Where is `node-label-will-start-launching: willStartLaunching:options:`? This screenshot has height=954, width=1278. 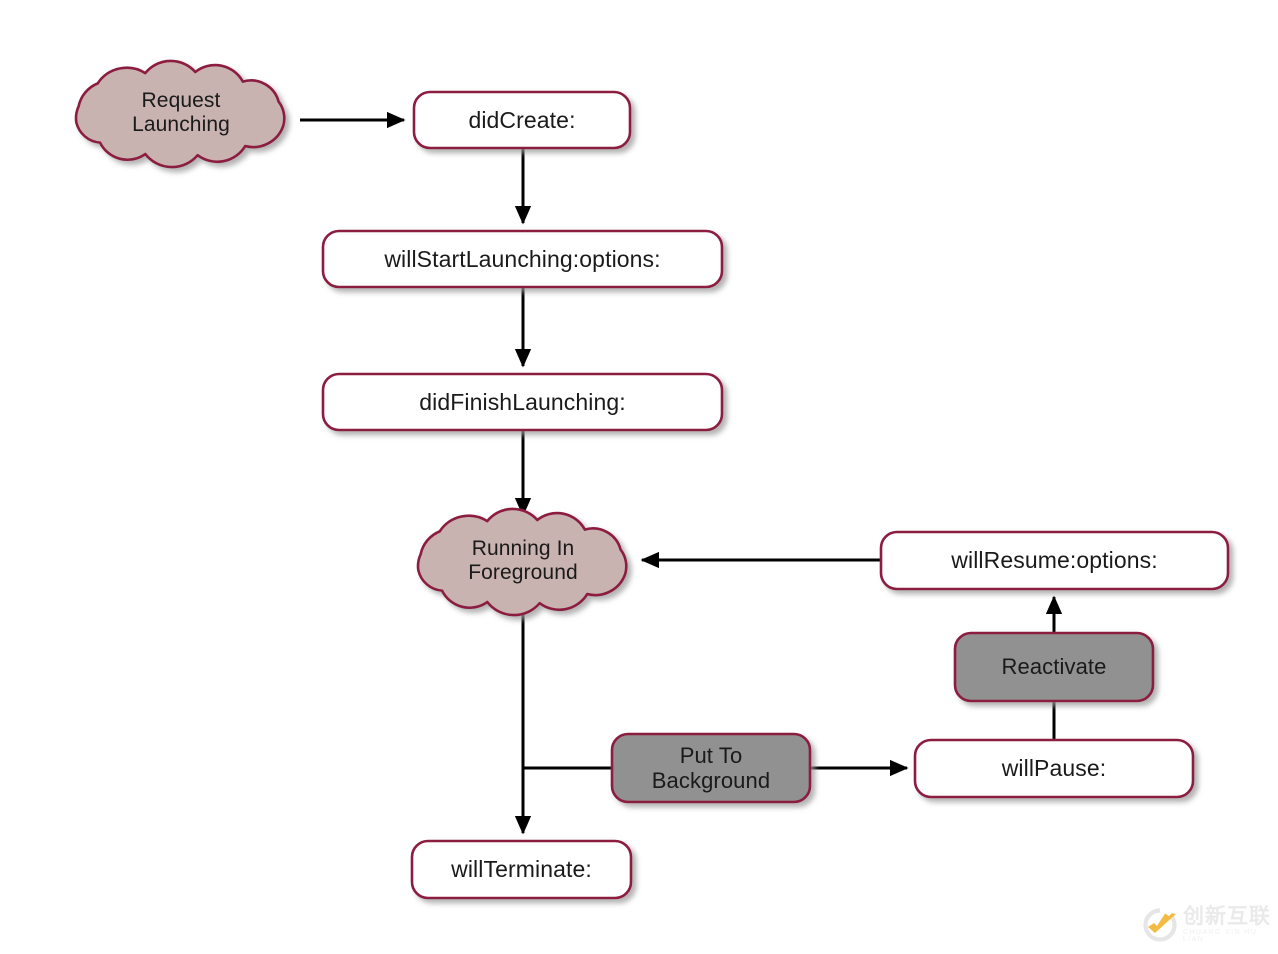 node-label-will-start-launching: willStartLaunching:options: is located at coordinates (522, 258).